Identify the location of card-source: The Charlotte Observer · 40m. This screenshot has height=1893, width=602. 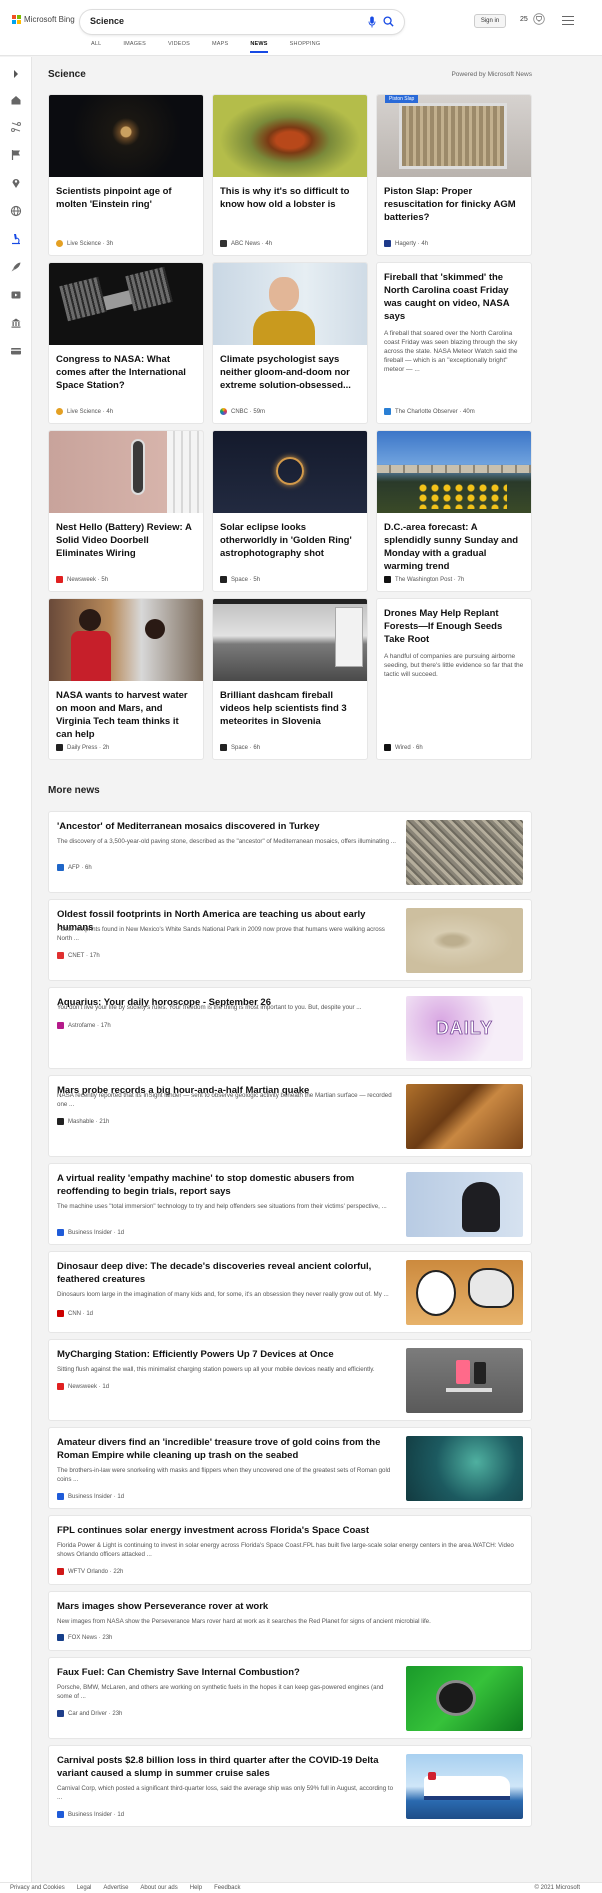
(429, 411).